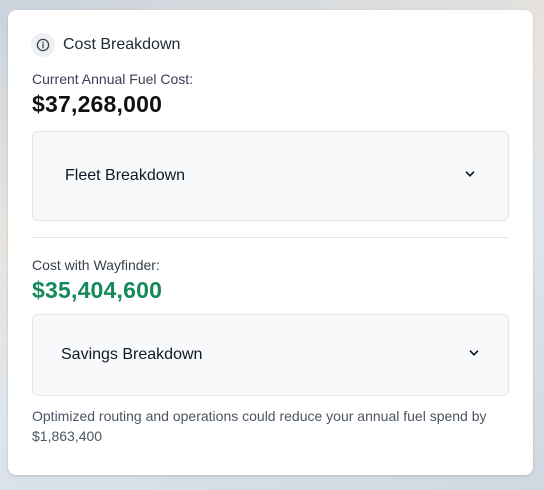  What do you see at coordinates (97, 290) in the screenshot?
I see `wayfinder-cost-amount: $35,404,600` at bounding box center [97, 290].